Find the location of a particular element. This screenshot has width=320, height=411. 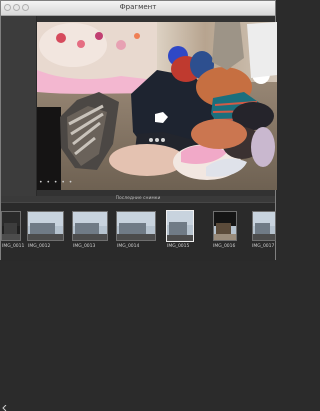

thumbnail-caption: IMG_0011 is located at coordinates (13, 246).